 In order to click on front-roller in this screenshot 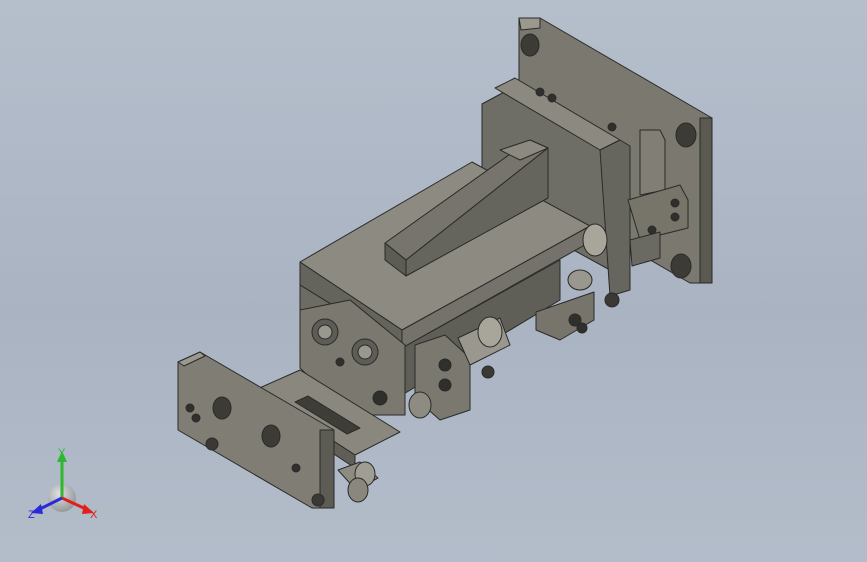, I will do `click(358, 482)`.